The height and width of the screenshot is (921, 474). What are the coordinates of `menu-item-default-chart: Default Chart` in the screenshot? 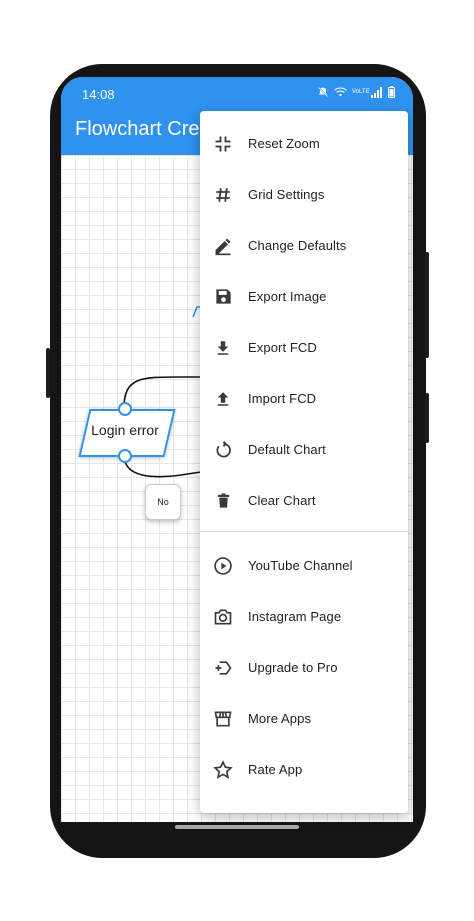 It's located at (304, 449).